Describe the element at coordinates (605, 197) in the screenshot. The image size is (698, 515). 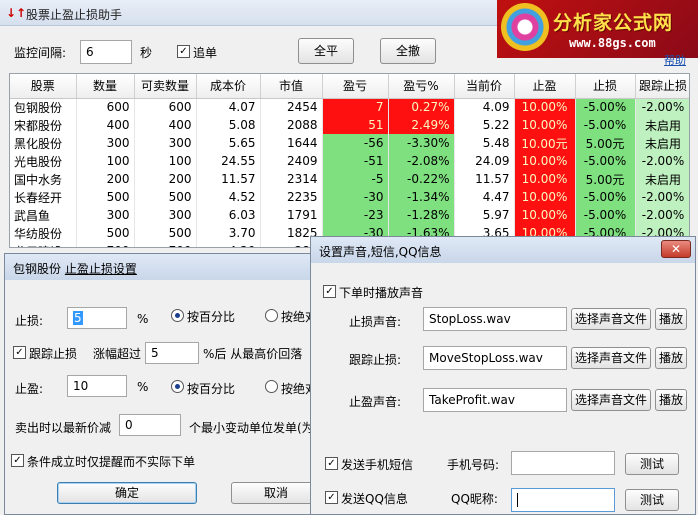
I see `table-cell: -5.00%` at that location.